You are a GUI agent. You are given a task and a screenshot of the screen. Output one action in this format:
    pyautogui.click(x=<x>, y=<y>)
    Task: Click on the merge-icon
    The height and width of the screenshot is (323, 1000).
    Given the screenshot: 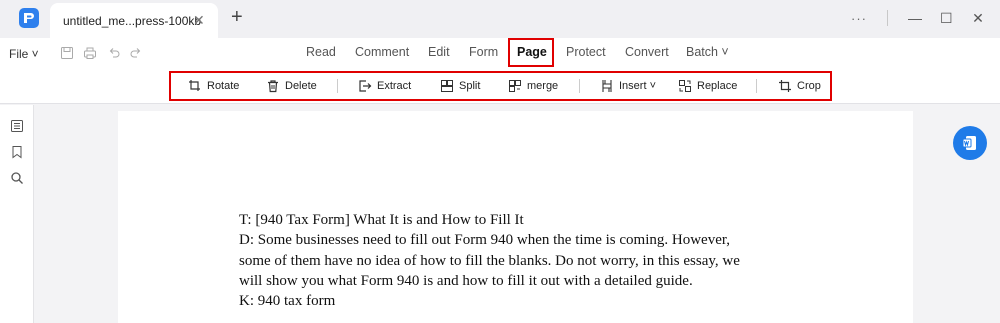 What is the action you would take?
    pyautogui.click(x=515, y=86)
    